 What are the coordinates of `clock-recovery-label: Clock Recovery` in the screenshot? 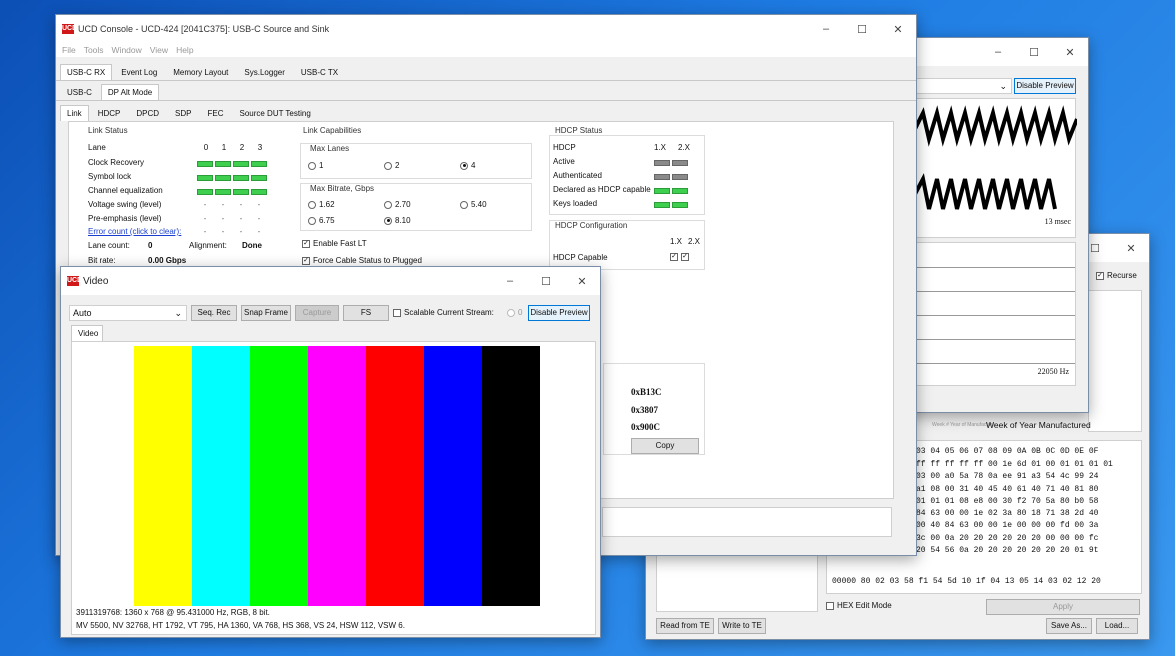 It's located at (116, 162).